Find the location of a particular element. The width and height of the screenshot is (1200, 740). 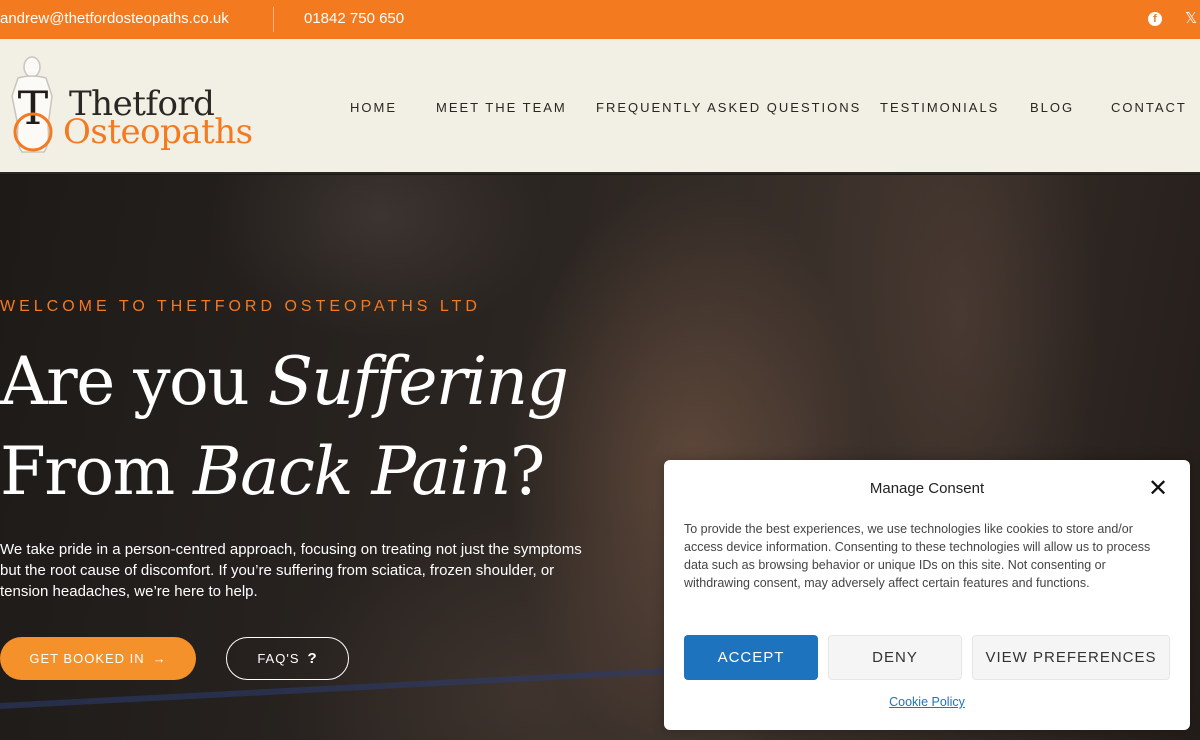

nav-blog: BLOG is located at coordinates (1052, 107).